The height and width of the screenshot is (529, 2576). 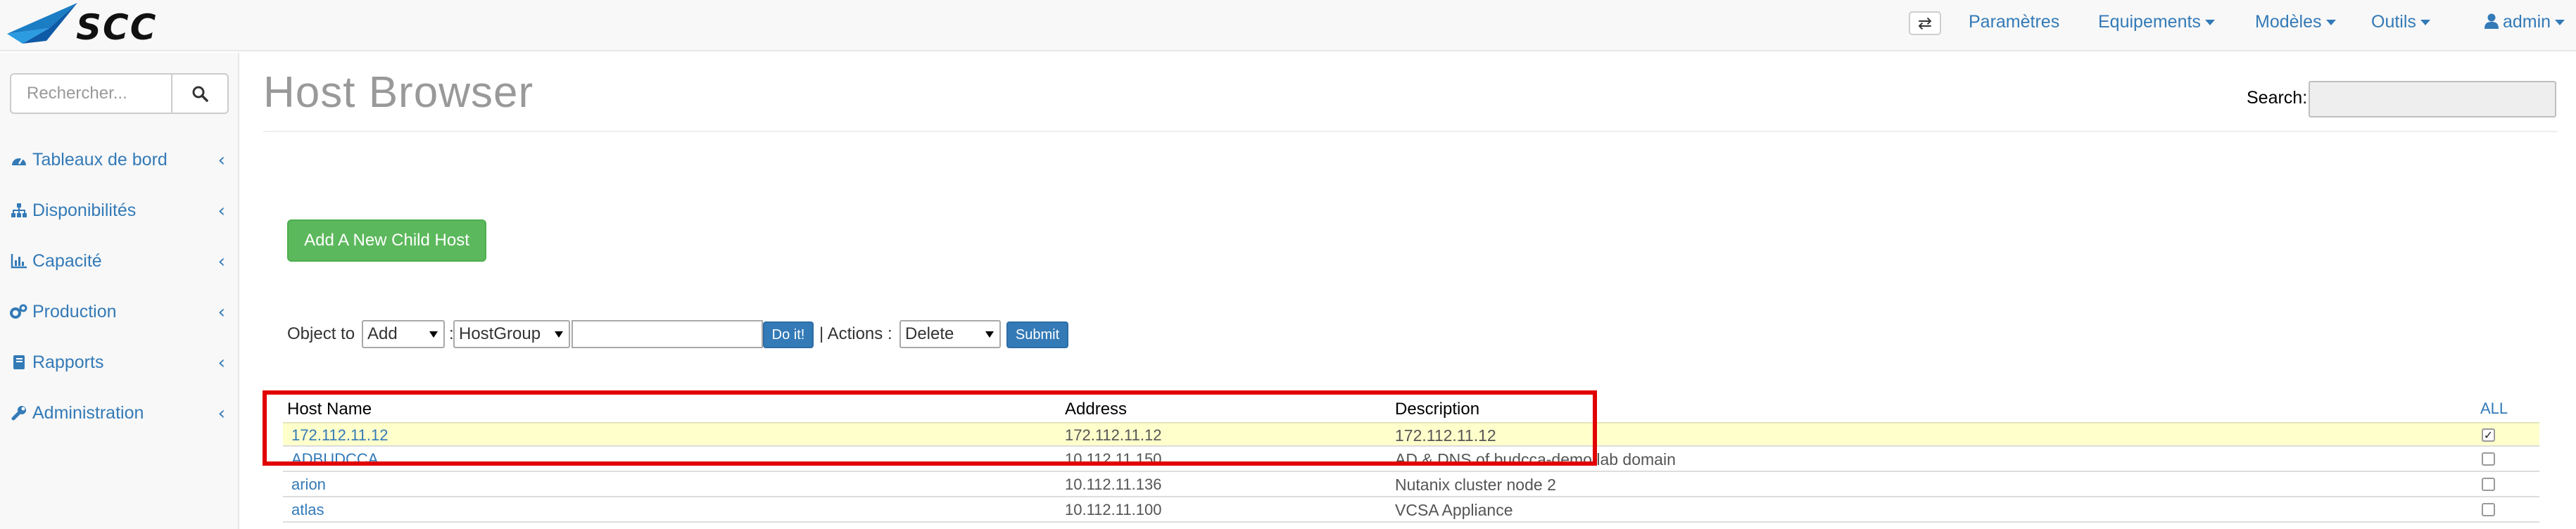 What do you see at coordinates (1454, 510) in the screenshot?
I see `host-description: VCSA Appliance` at bounding box center [1454, 510].